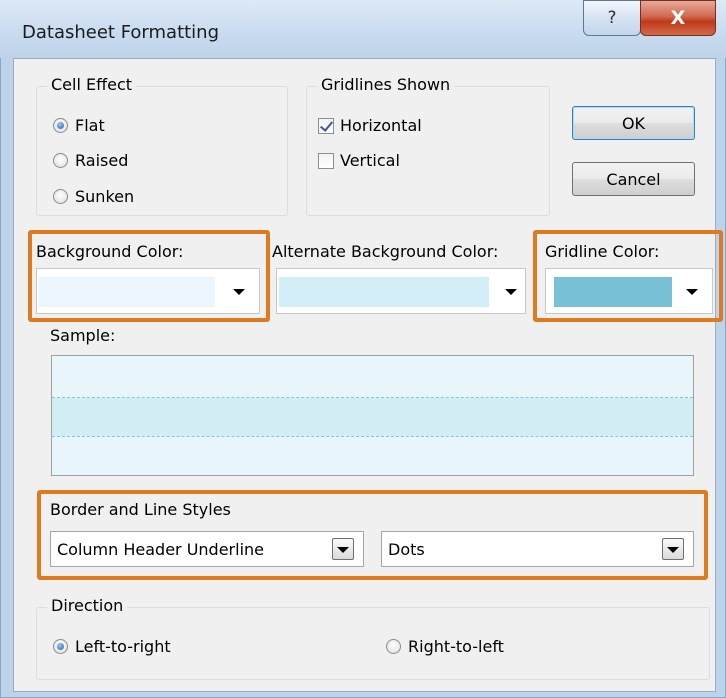 The image size is (726, 698). Describe the element at coordinates (90, 125) in the screenshot. I see `radio-flat-label: Flat` at that location.